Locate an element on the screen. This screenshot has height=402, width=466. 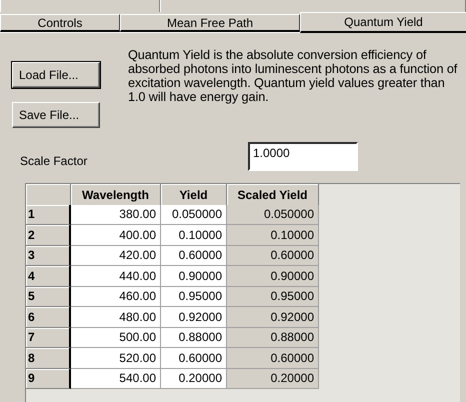
table-cell: 480.00 is located at coordinates (116, 317).